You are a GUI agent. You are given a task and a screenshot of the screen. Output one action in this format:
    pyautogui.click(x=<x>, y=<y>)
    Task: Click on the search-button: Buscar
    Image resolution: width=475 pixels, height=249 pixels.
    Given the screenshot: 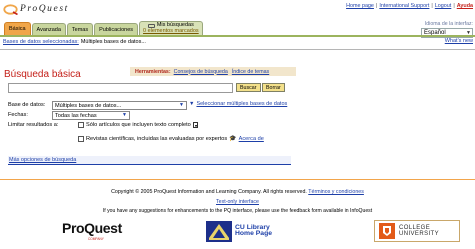 What is the action you would take?
    pyautogui.click(x=248, y=87)
    